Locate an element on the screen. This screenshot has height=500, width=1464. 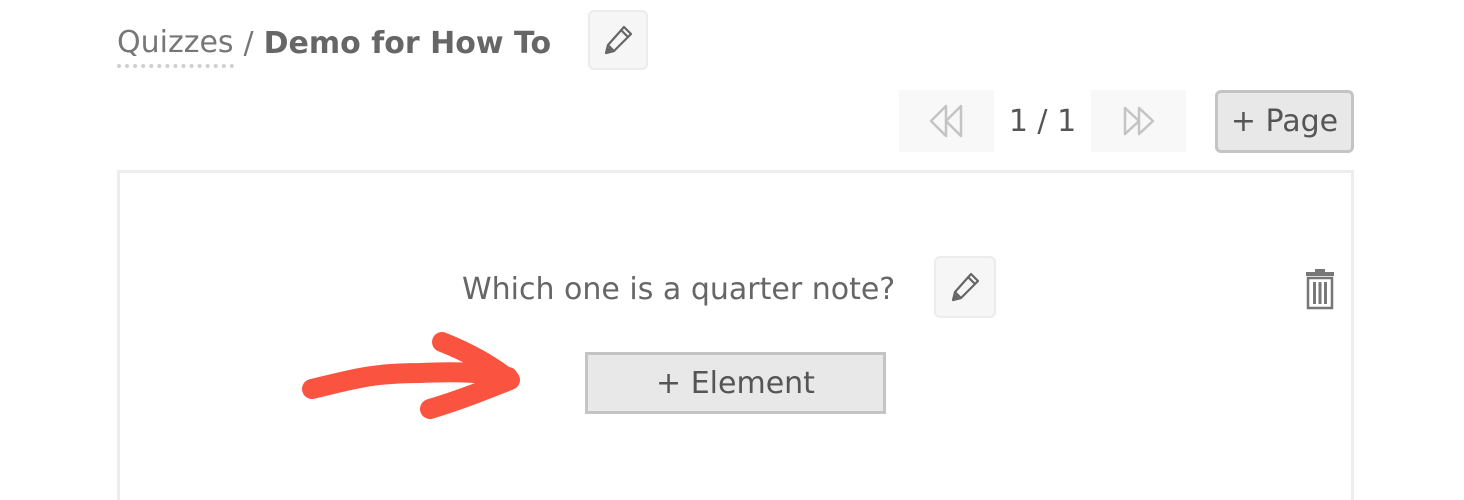
page-indicator: 1 / 1 is located at coordinates (1042, 121).